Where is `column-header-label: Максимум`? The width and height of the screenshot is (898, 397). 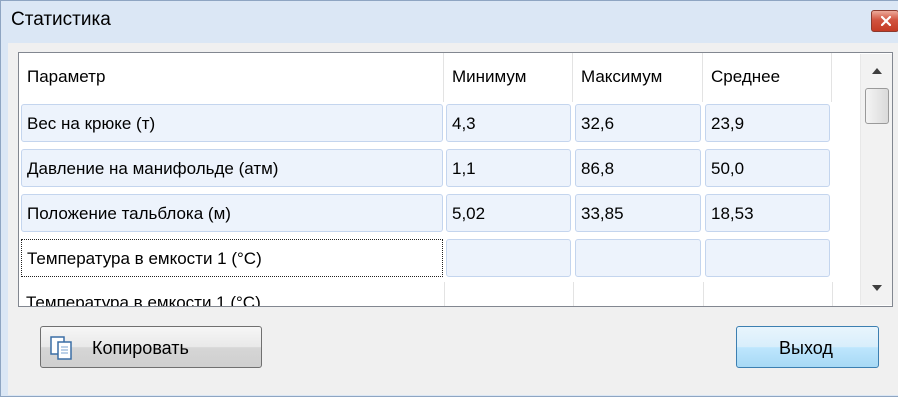
column-header-label: Максимум is located at coordinates (622, 76).